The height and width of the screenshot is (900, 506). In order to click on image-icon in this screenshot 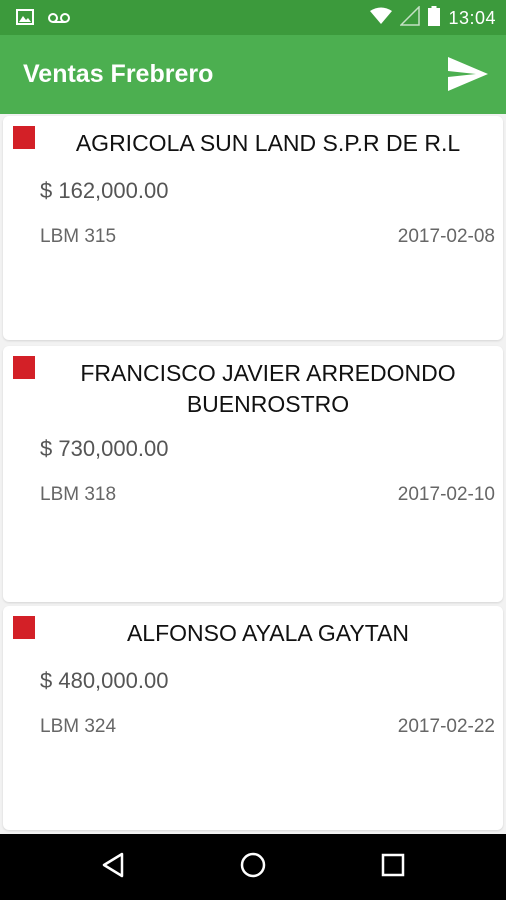, I will do `click(25, 19)`.